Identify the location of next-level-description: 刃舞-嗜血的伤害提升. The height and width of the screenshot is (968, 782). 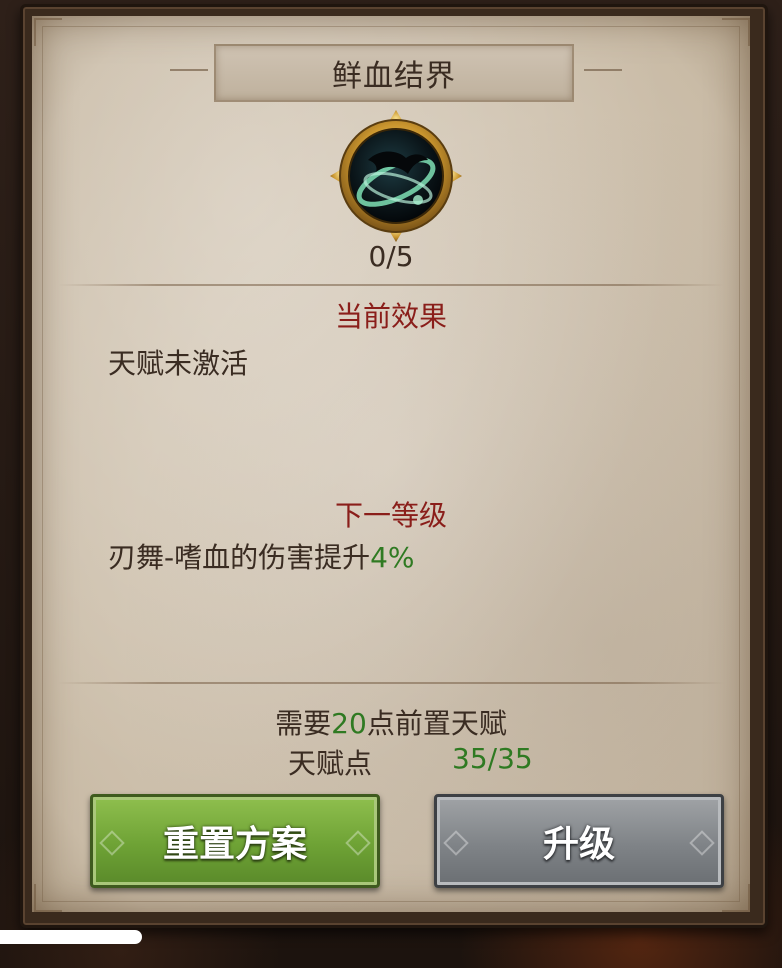
(239, 557).